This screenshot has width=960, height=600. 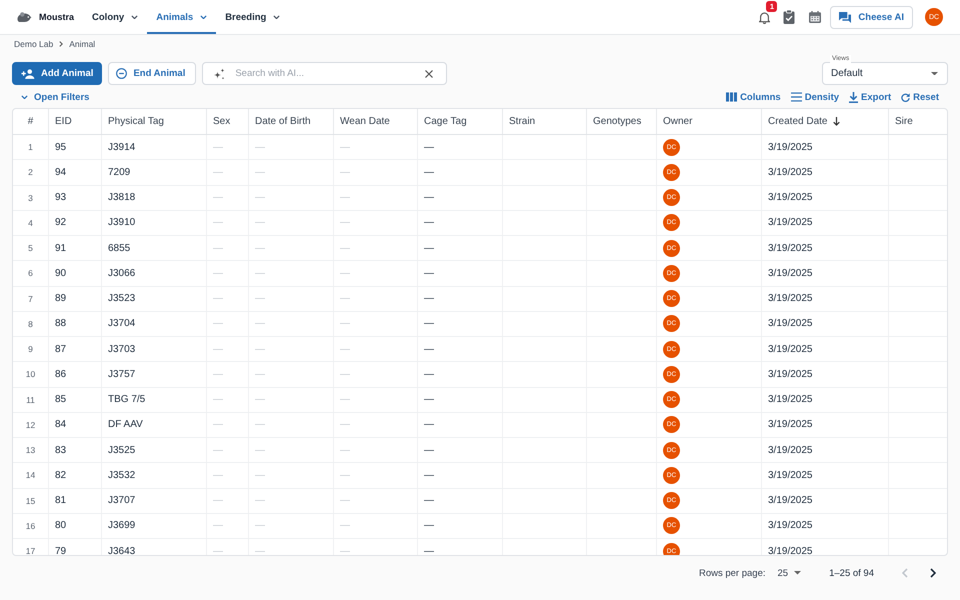 I want to click on clipboard-check-icon, so click(x=789, y=17).